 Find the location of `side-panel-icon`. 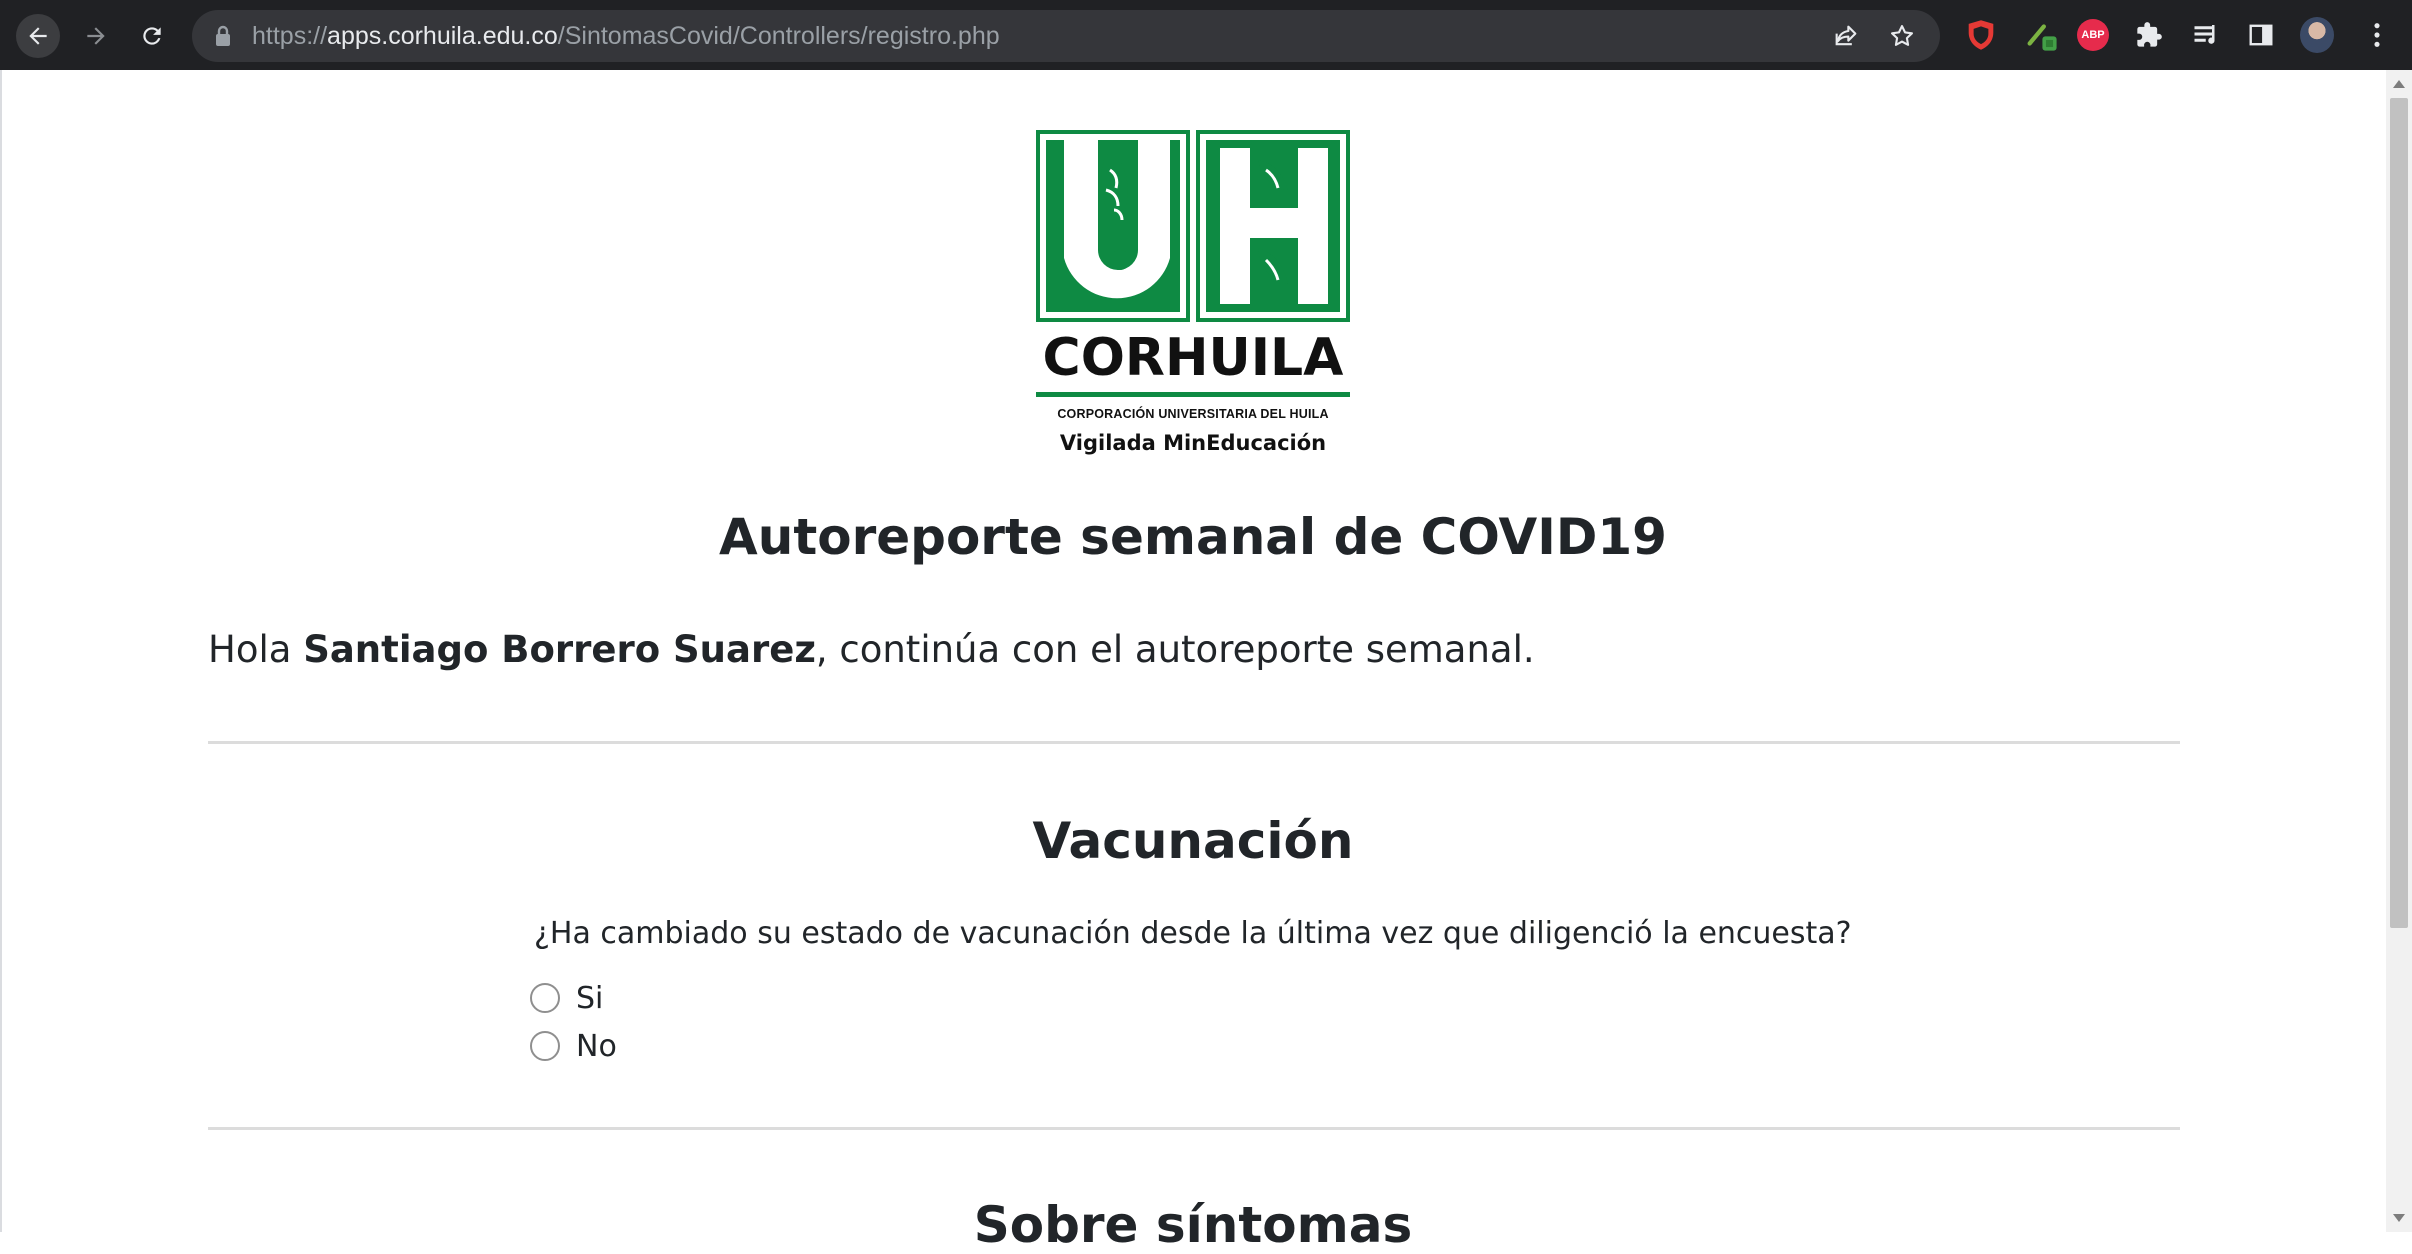

side-panel-icon is located at coordinates (2261, 35).